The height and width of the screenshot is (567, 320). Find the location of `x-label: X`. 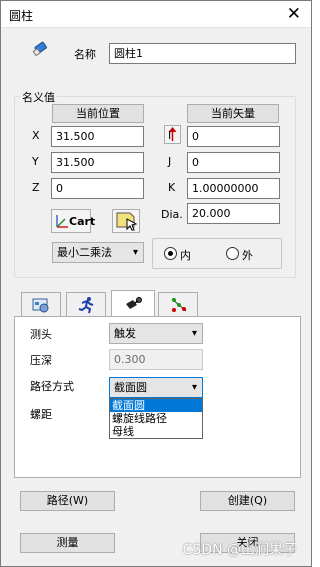

x-label: X is located at coordinates (36, 135).